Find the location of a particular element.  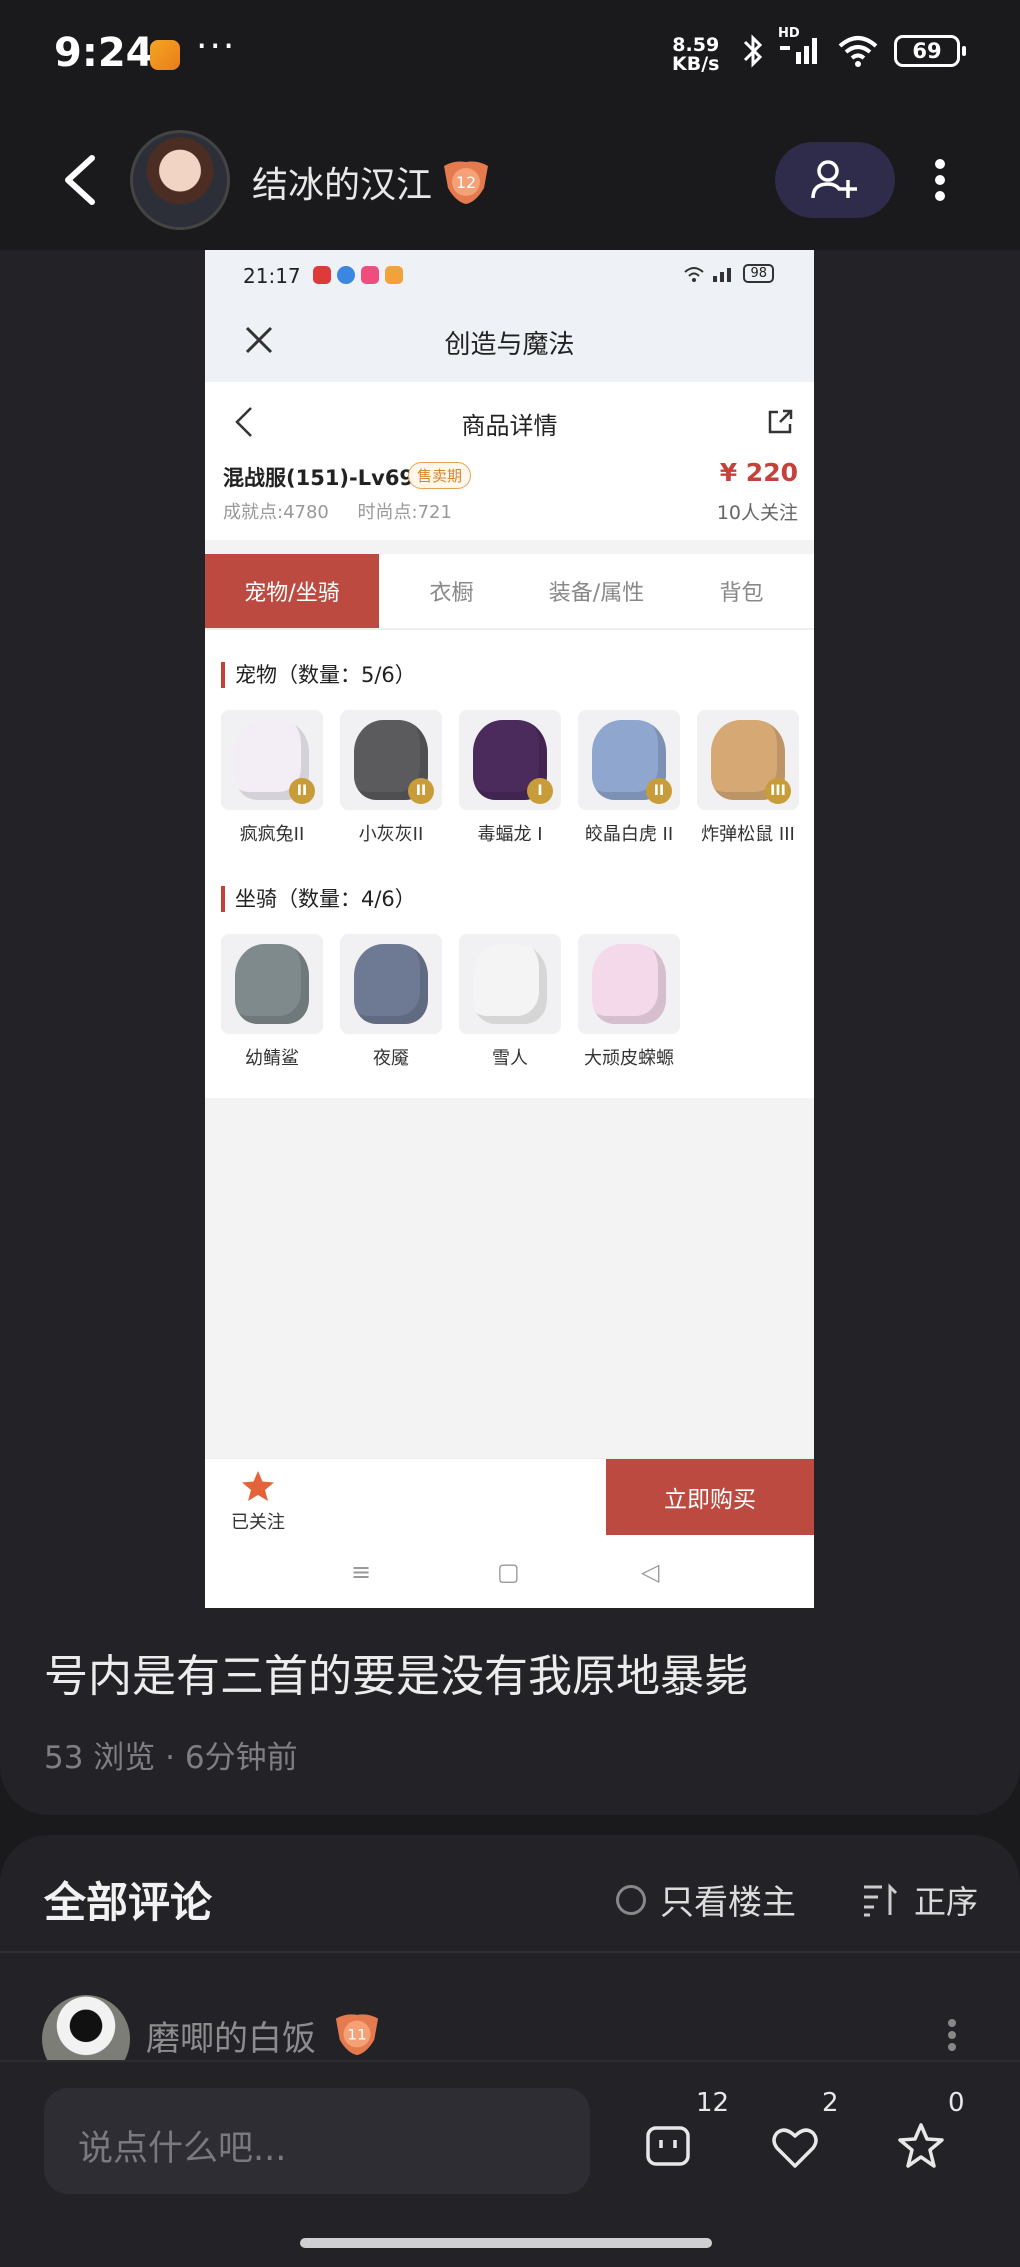

item-detail-title: 商品详情 is located at coordinates (509, 426).